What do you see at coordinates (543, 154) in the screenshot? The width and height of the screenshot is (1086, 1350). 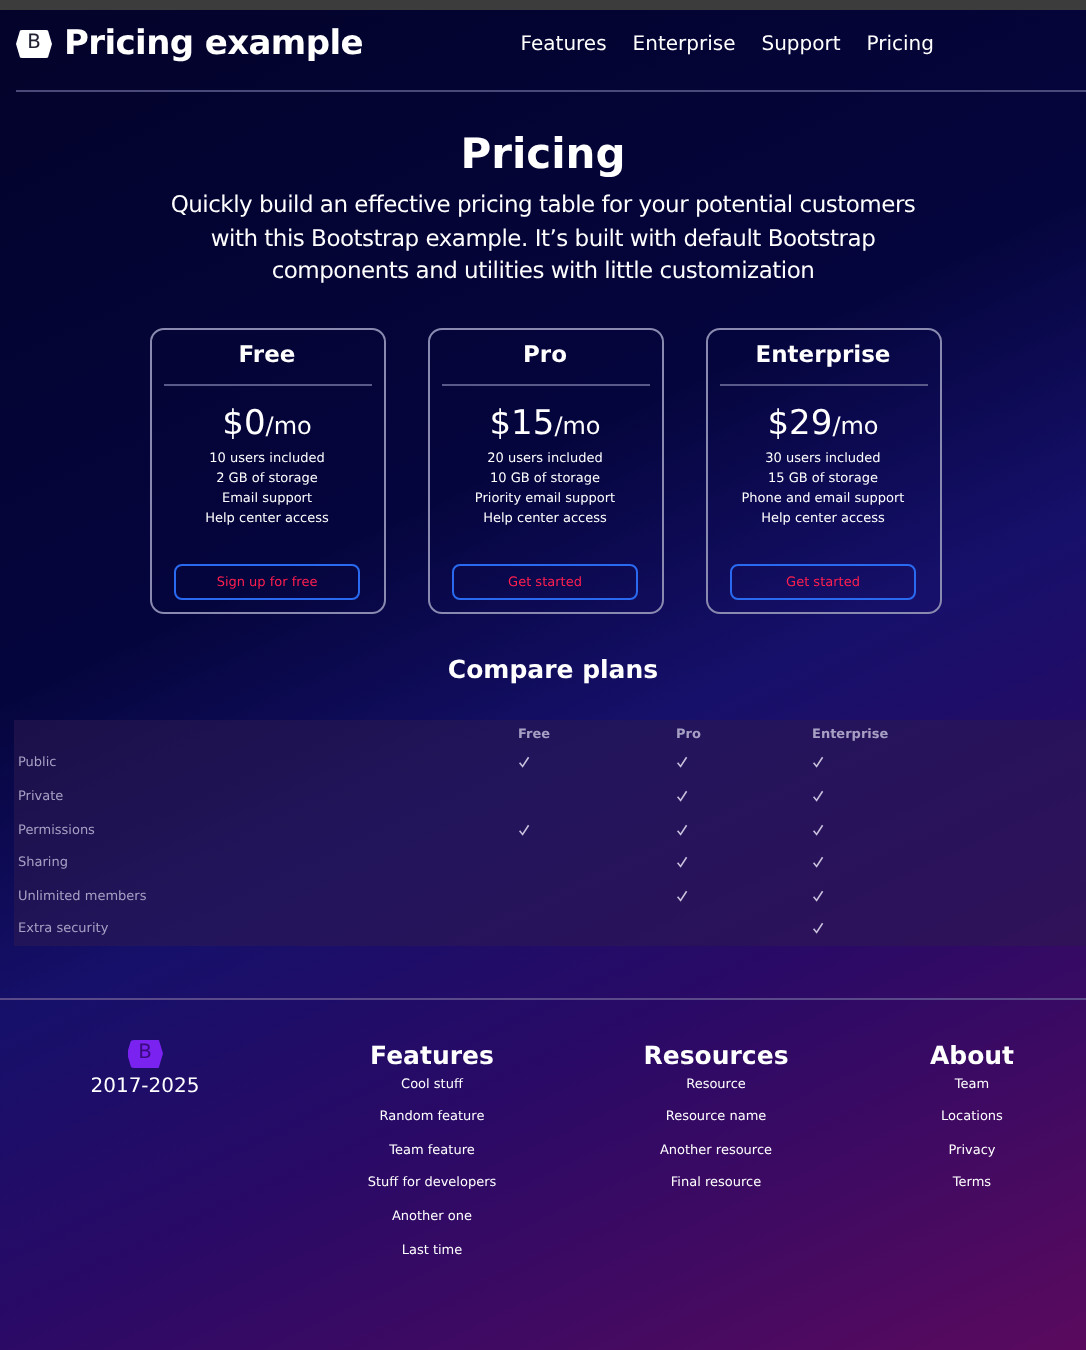 I see `page-heading: Pricing` at bounding box center [543, 154].